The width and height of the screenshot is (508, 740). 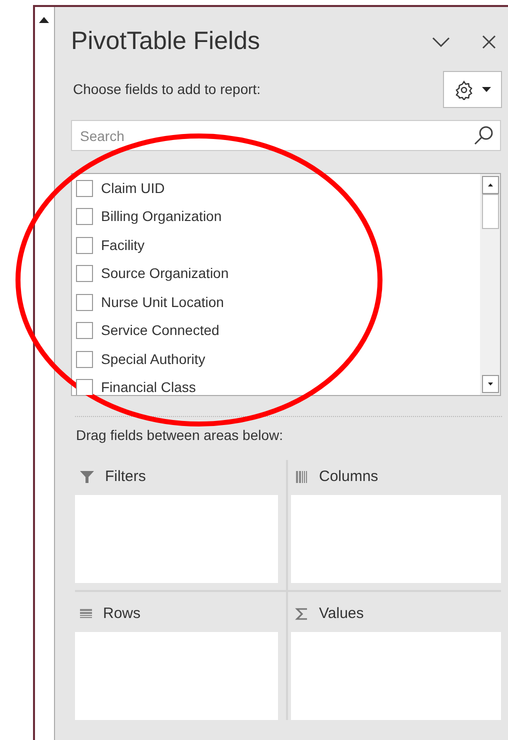 I want to click on rows-icon, so click(x=86, y=614).